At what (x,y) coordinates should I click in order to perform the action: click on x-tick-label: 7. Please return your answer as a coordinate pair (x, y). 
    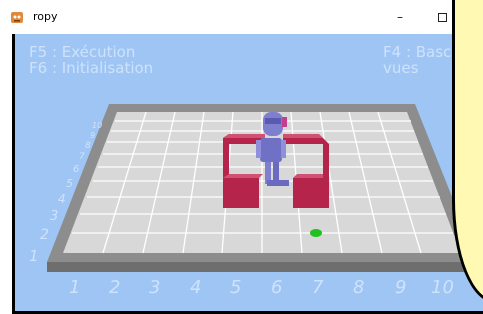
    Looking at the image, I should click on (318, 287).